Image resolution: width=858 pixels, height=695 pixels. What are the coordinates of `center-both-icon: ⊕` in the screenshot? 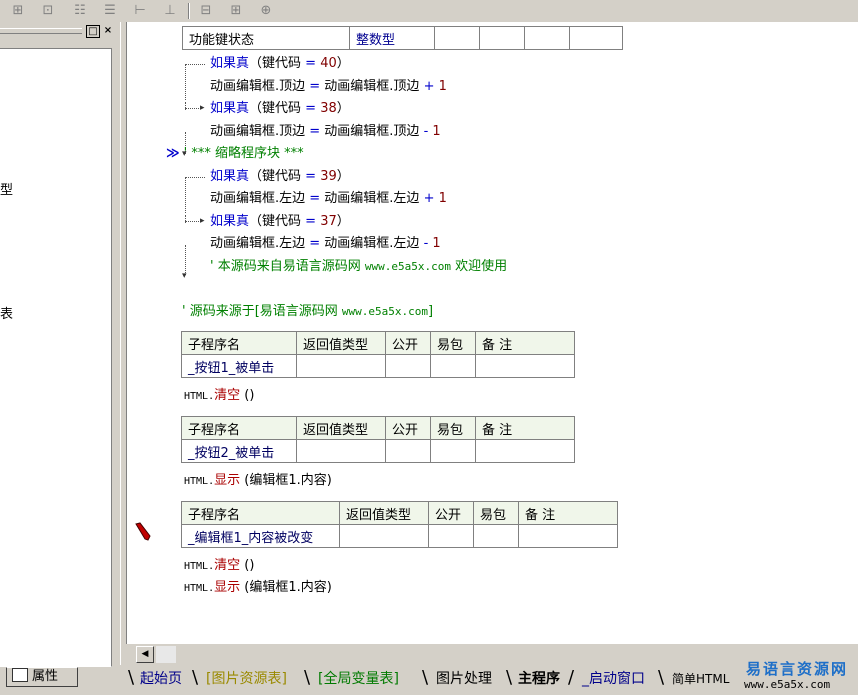 It's located at (266, 11).